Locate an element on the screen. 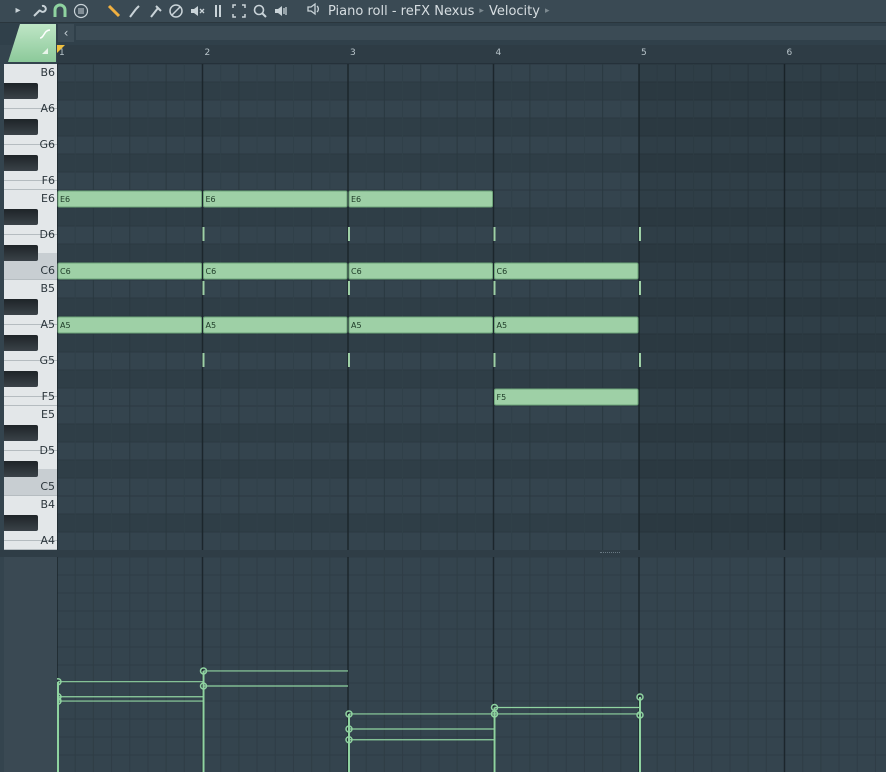  velocity-panel-gutter is located at coordinates (30, 664).